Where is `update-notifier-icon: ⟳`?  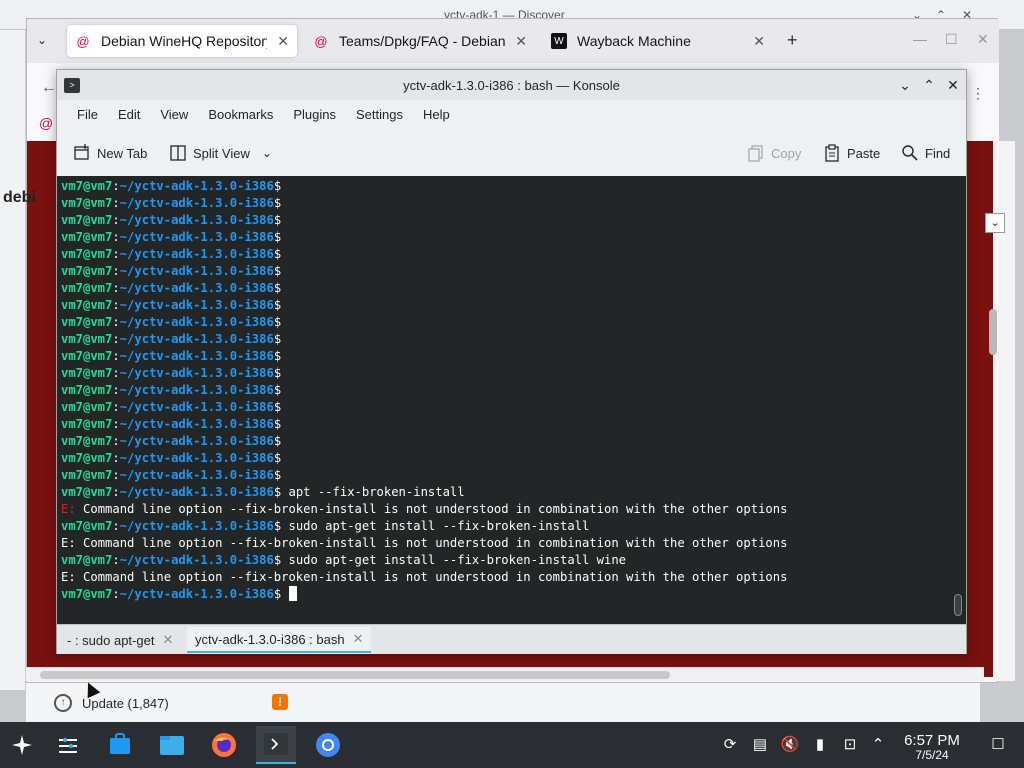 update-notifier-icon: ⟳ is located at coordinates (730, 745).